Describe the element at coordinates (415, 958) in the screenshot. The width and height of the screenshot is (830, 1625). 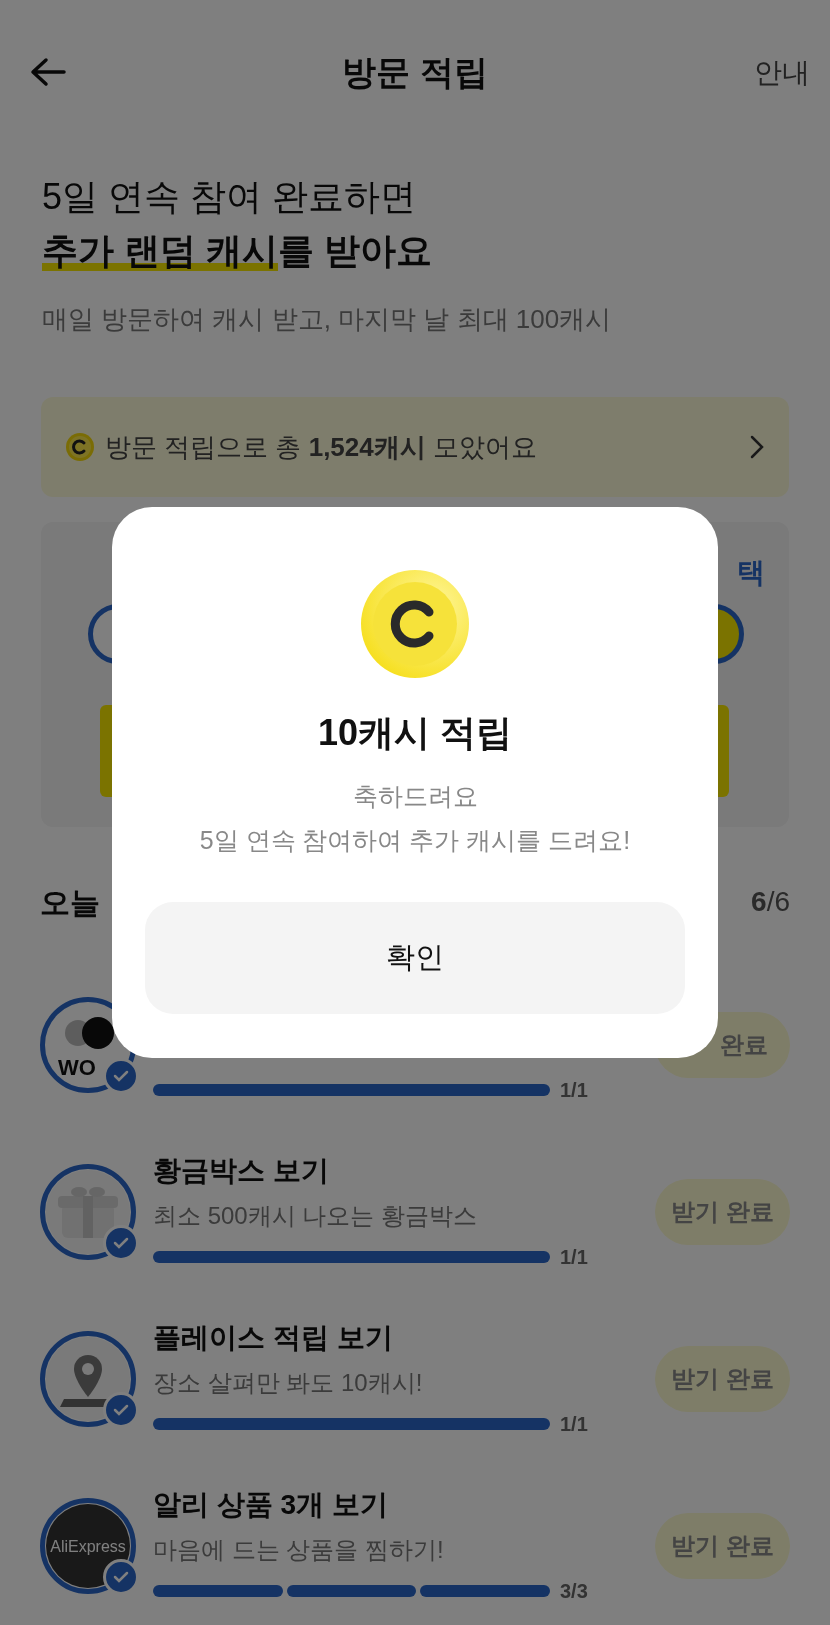
I see `confirm-button: 확인` at that location.